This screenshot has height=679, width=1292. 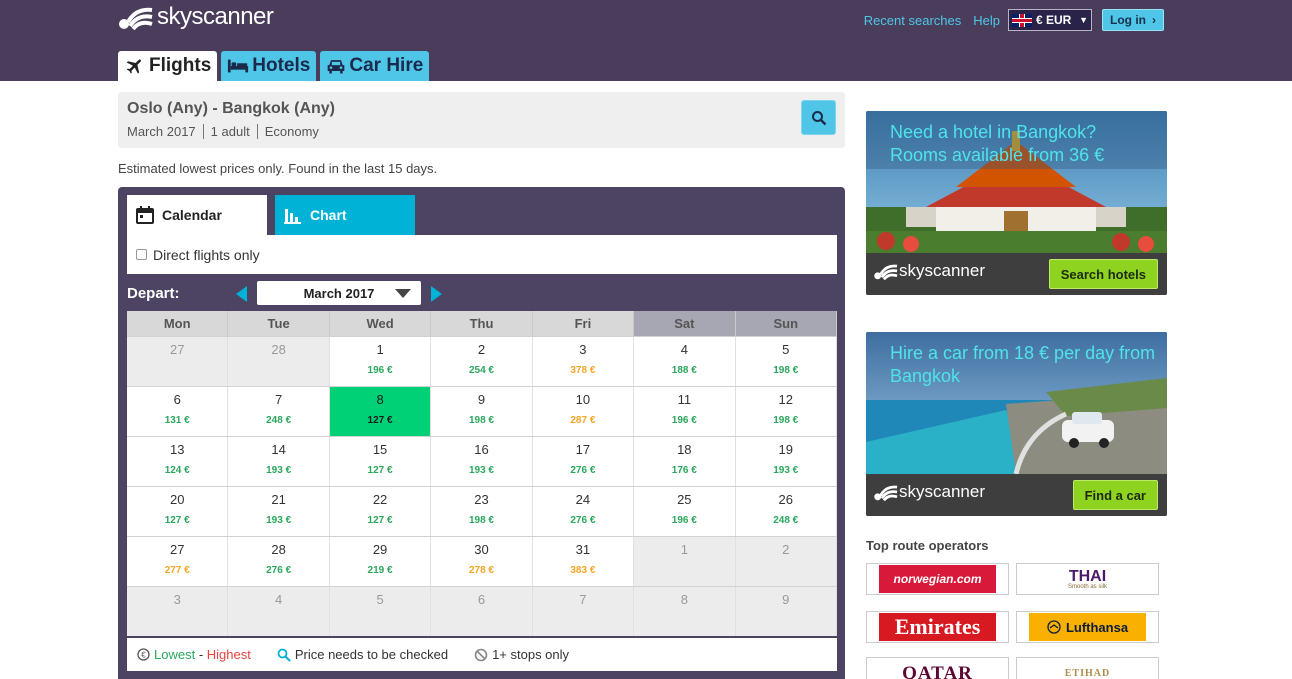 I want to click on bed-icon, so click(x=238, y=66).